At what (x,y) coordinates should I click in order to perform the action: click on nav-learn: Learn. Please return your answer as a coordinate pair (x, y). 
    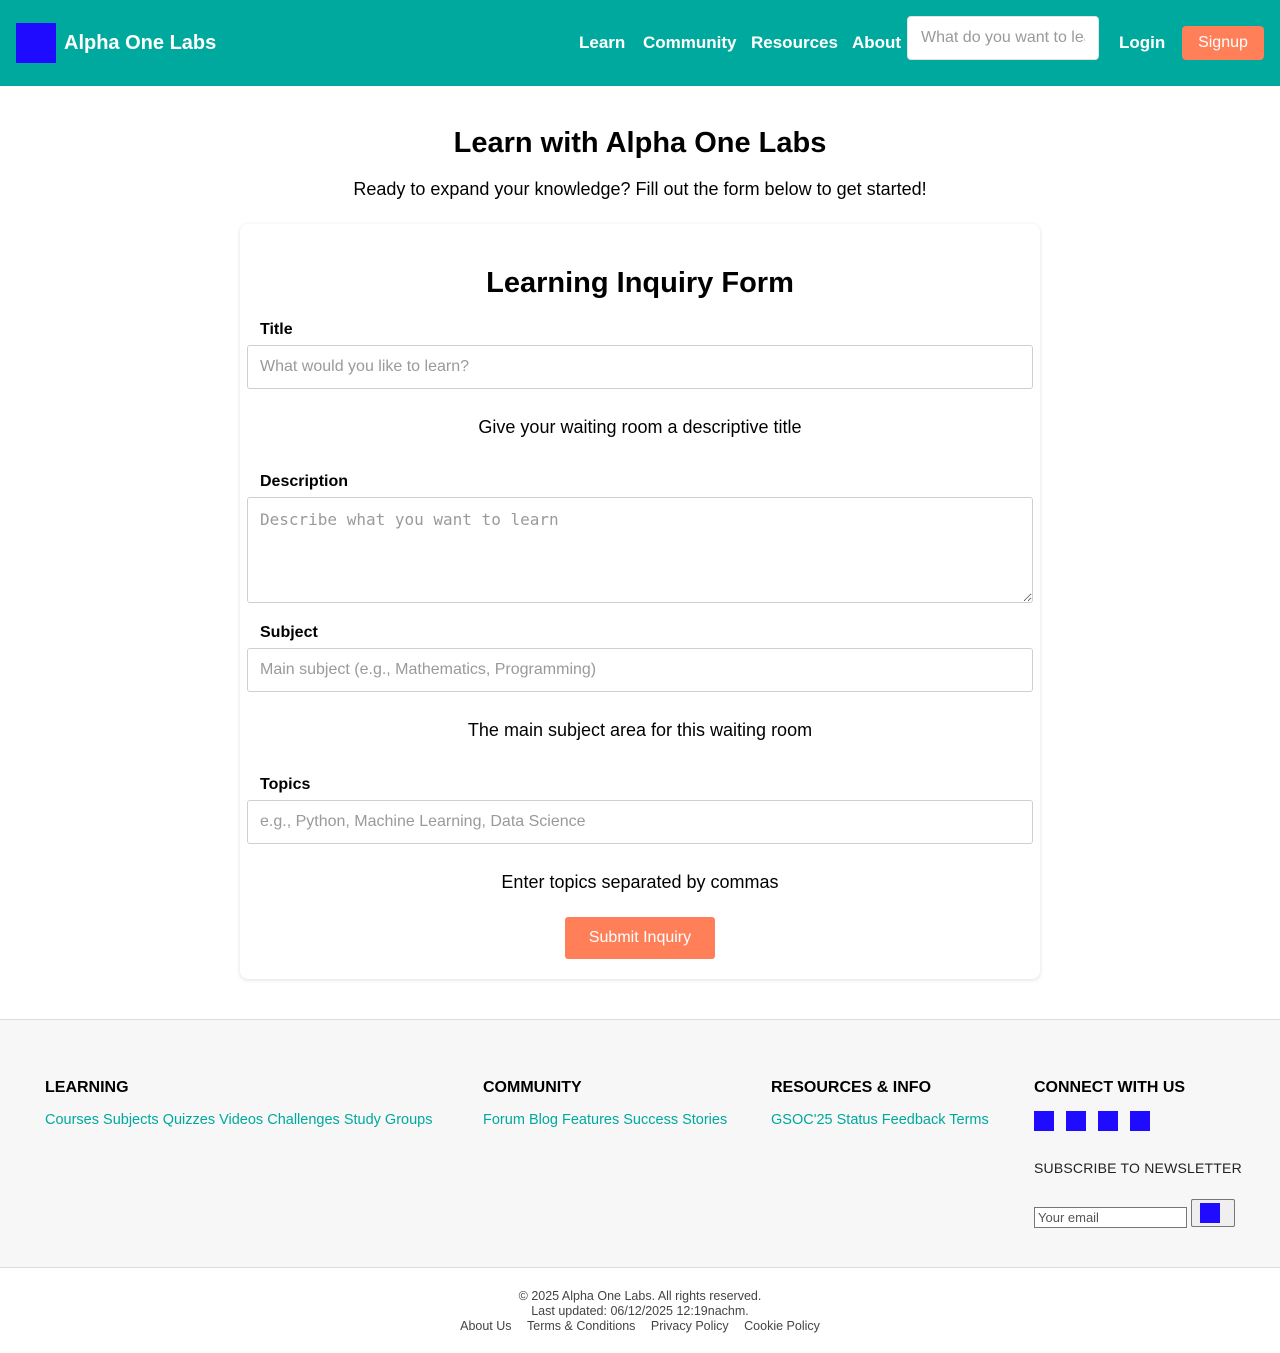
    Looking at the image, I should click on (602, 43).